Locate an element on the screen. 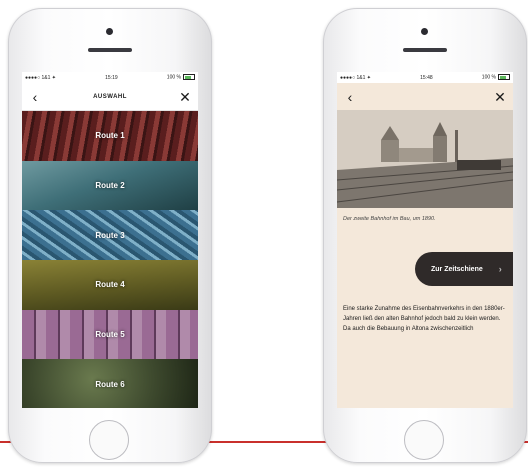  route-label: Route 6 is located at coordinates (110, 384).